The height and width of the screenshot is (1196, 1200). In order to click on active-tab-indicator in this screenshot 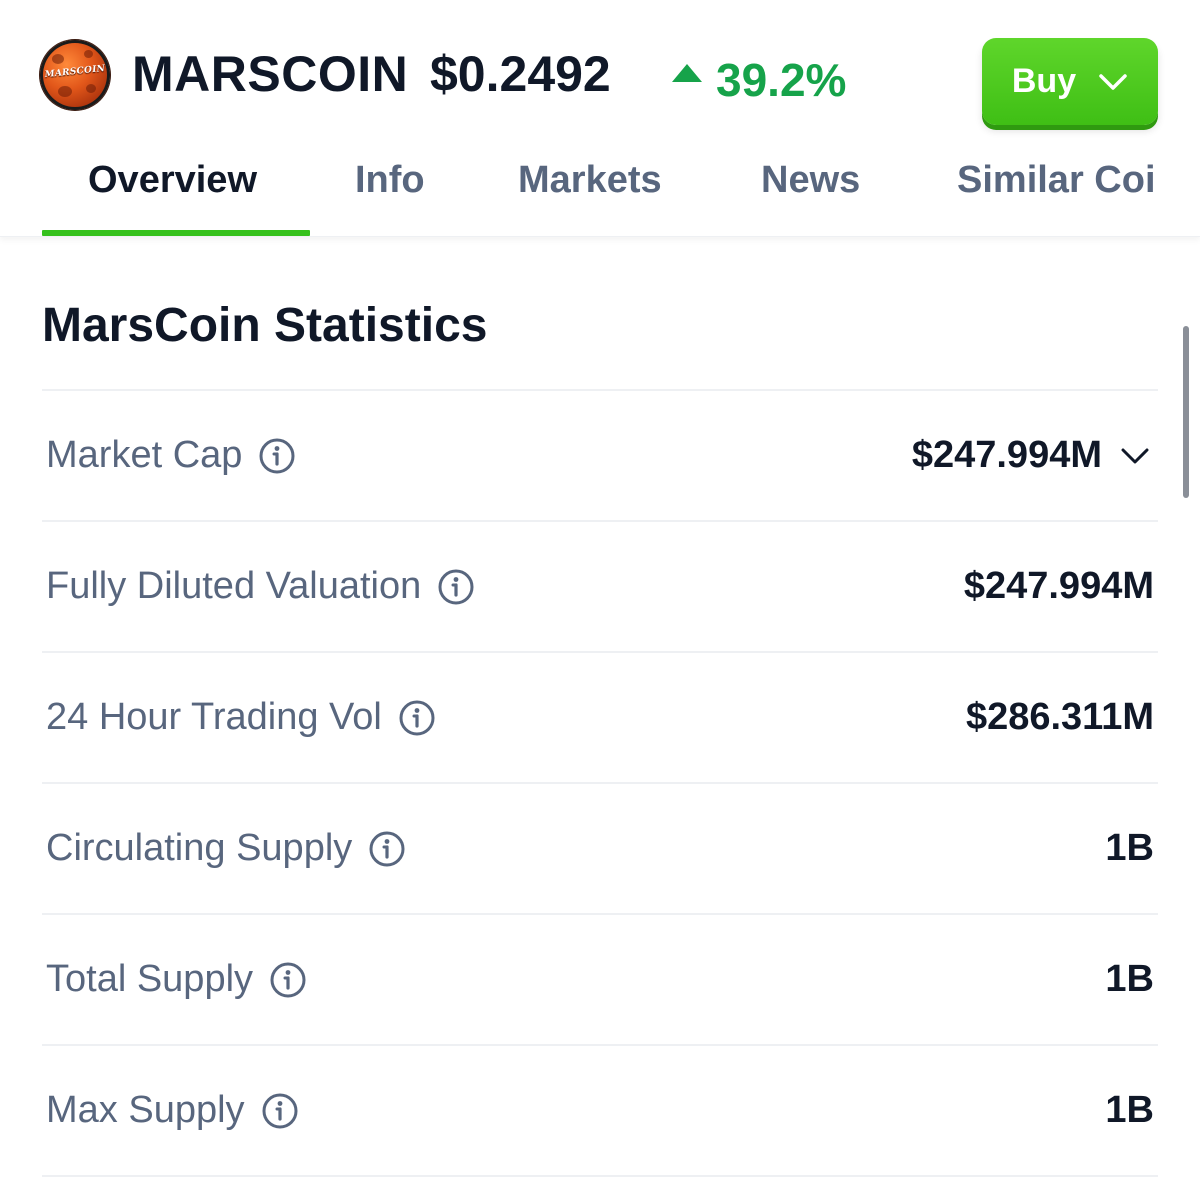, I will do `click(176, 233)`.